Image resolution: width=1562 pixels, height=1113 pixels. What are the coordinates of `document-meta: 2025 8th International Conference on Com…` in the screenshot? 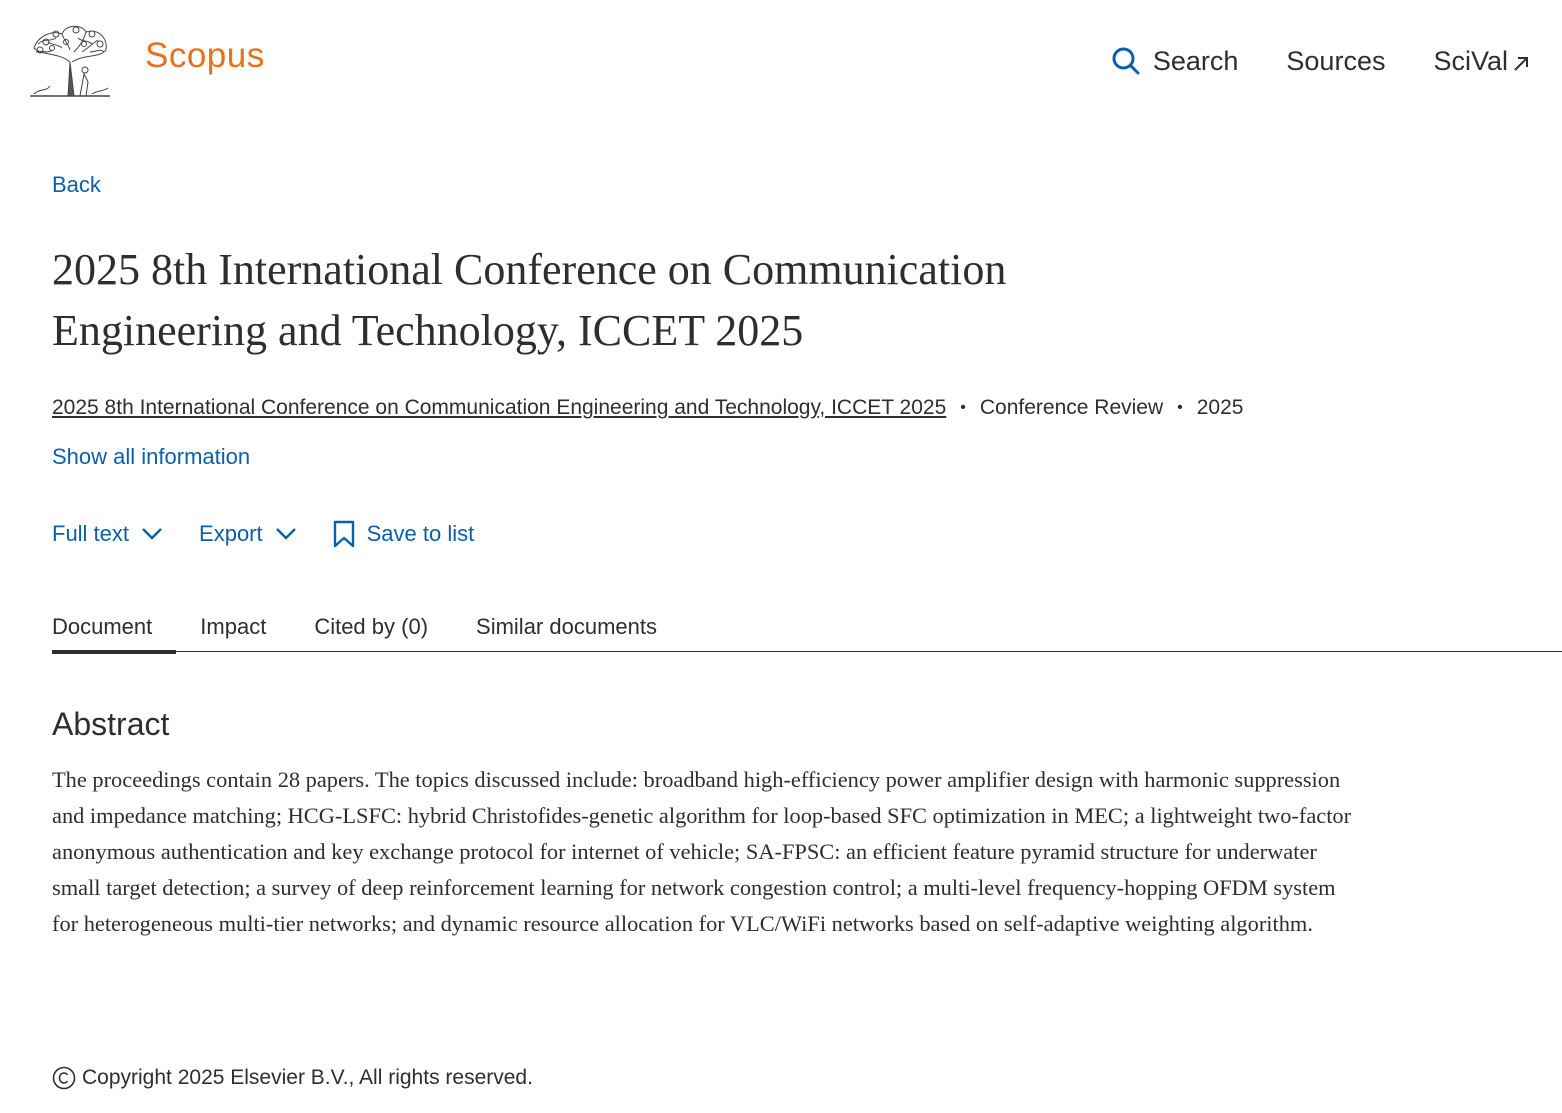 It's located at (792, 408).